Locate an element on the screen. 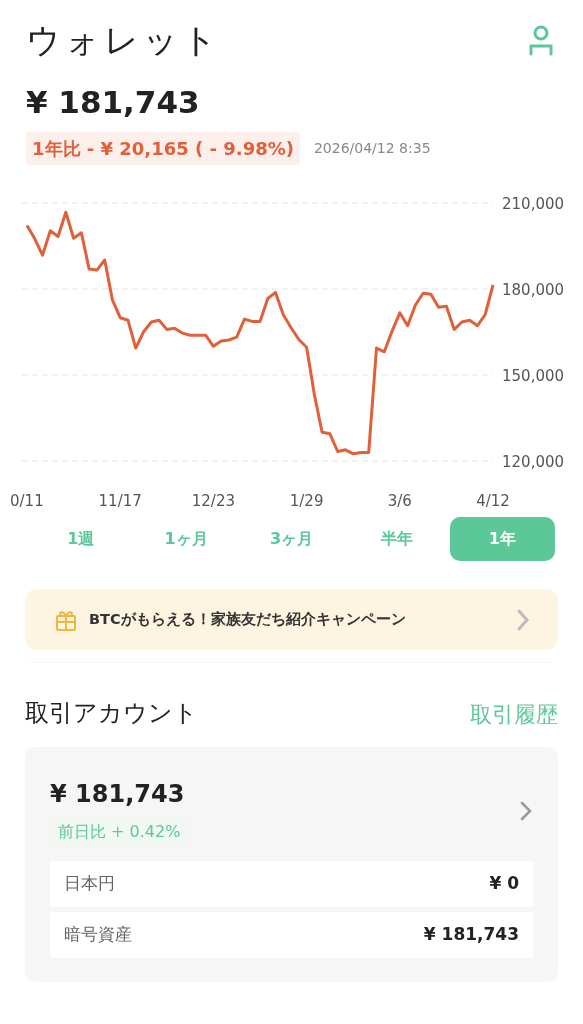 This screenshot has height=1024, width=583. row-value: ¥ 0 is located at coordinates (504, 884).